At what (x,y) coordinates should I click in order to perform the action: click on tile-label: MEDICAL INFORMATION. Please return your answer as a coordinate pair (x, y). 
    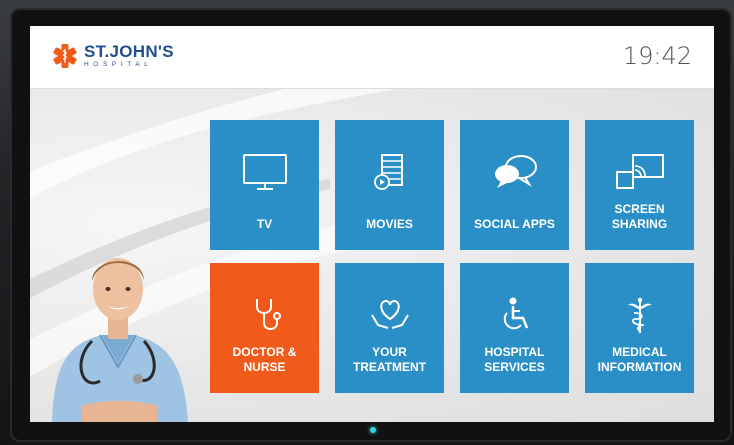
    Looking at the image, I should click on (639, 359).